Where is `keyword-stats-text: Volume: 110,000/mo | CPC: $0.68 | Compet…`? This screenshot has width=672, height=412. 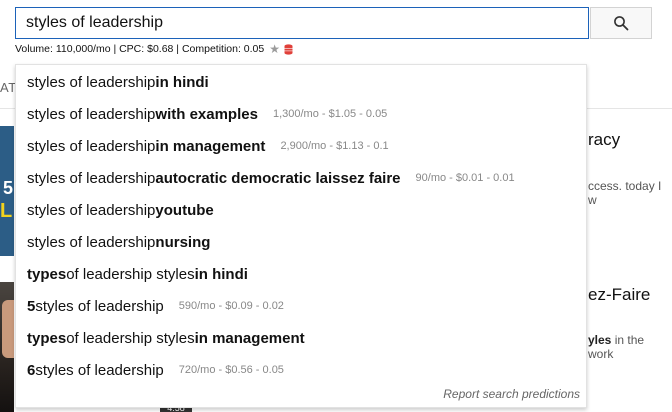 keyword-stats-text: Volume: 110,000/mo | CPC: $0.68 | Compet… is located at coordinates (140, 49).